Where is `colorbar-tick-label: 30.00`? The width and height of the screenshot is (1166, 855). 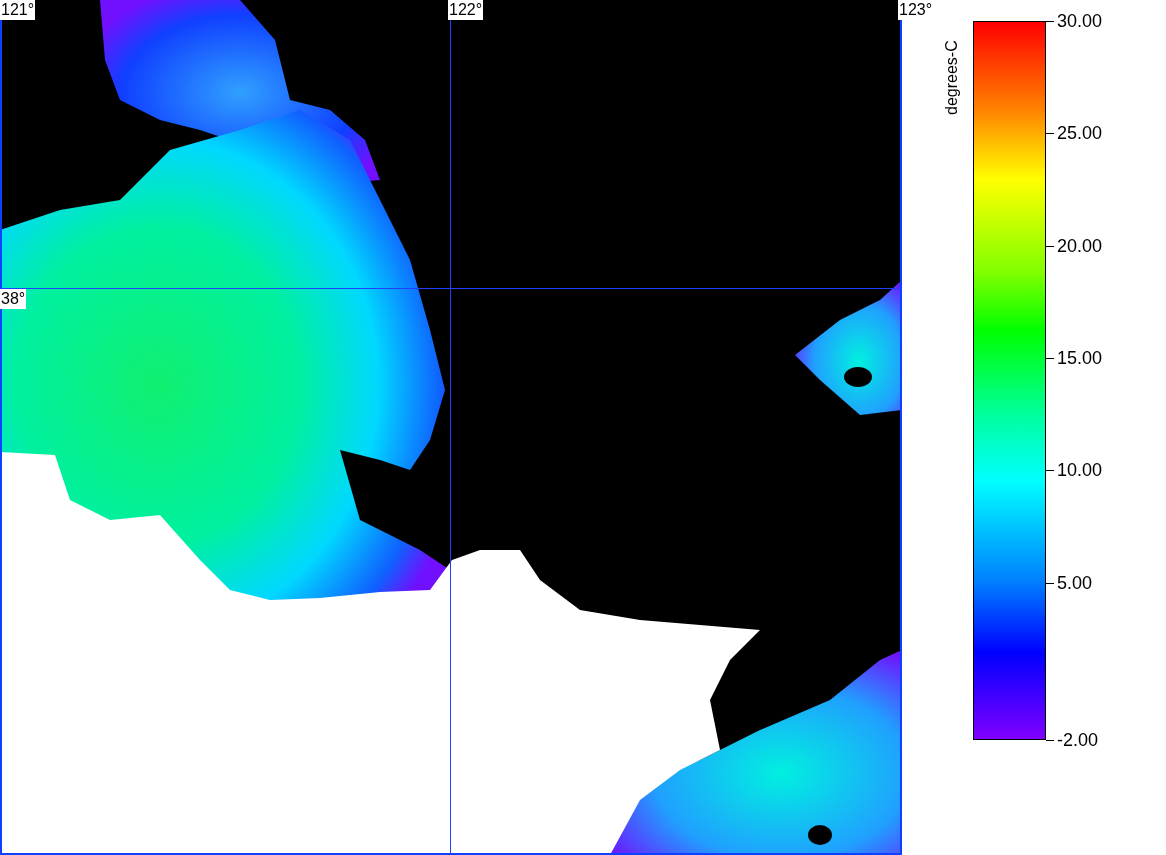
colorbar-tick-label: 30.00 is located at coordinates (1080, 21).